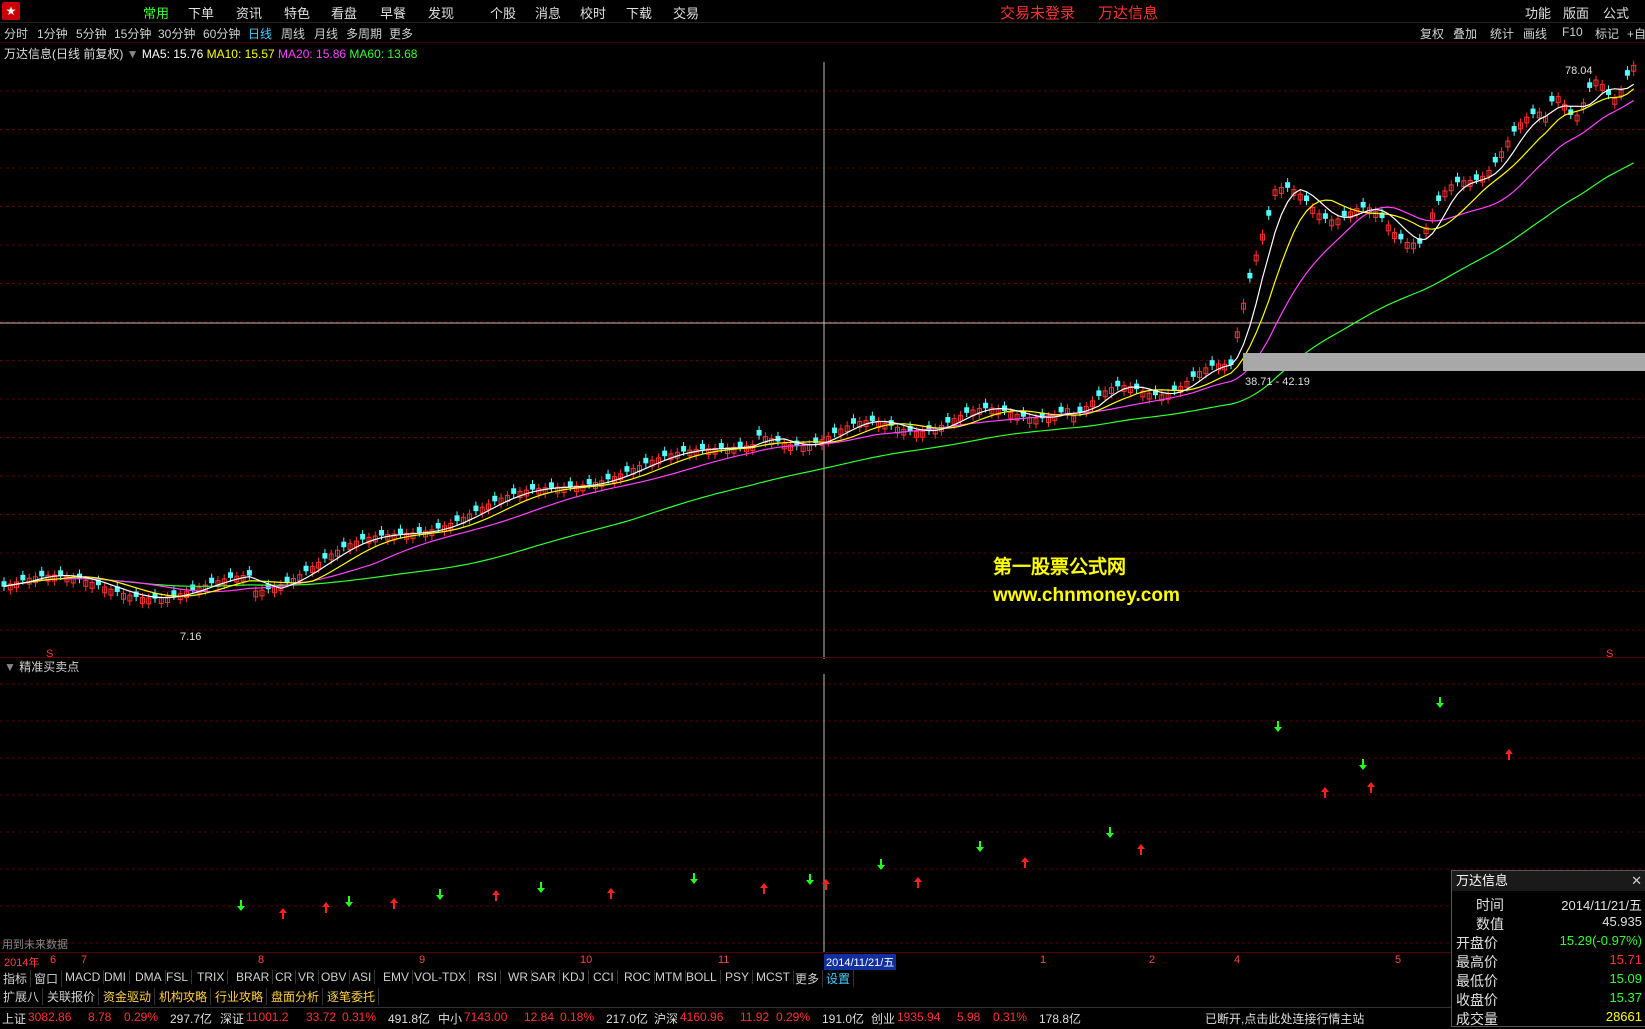 The width and height of the screenshot is (1645, 1029). Describe the element at coordinates (176, 33) in the screenshot. I see `period-4: 30分钟` at that location.